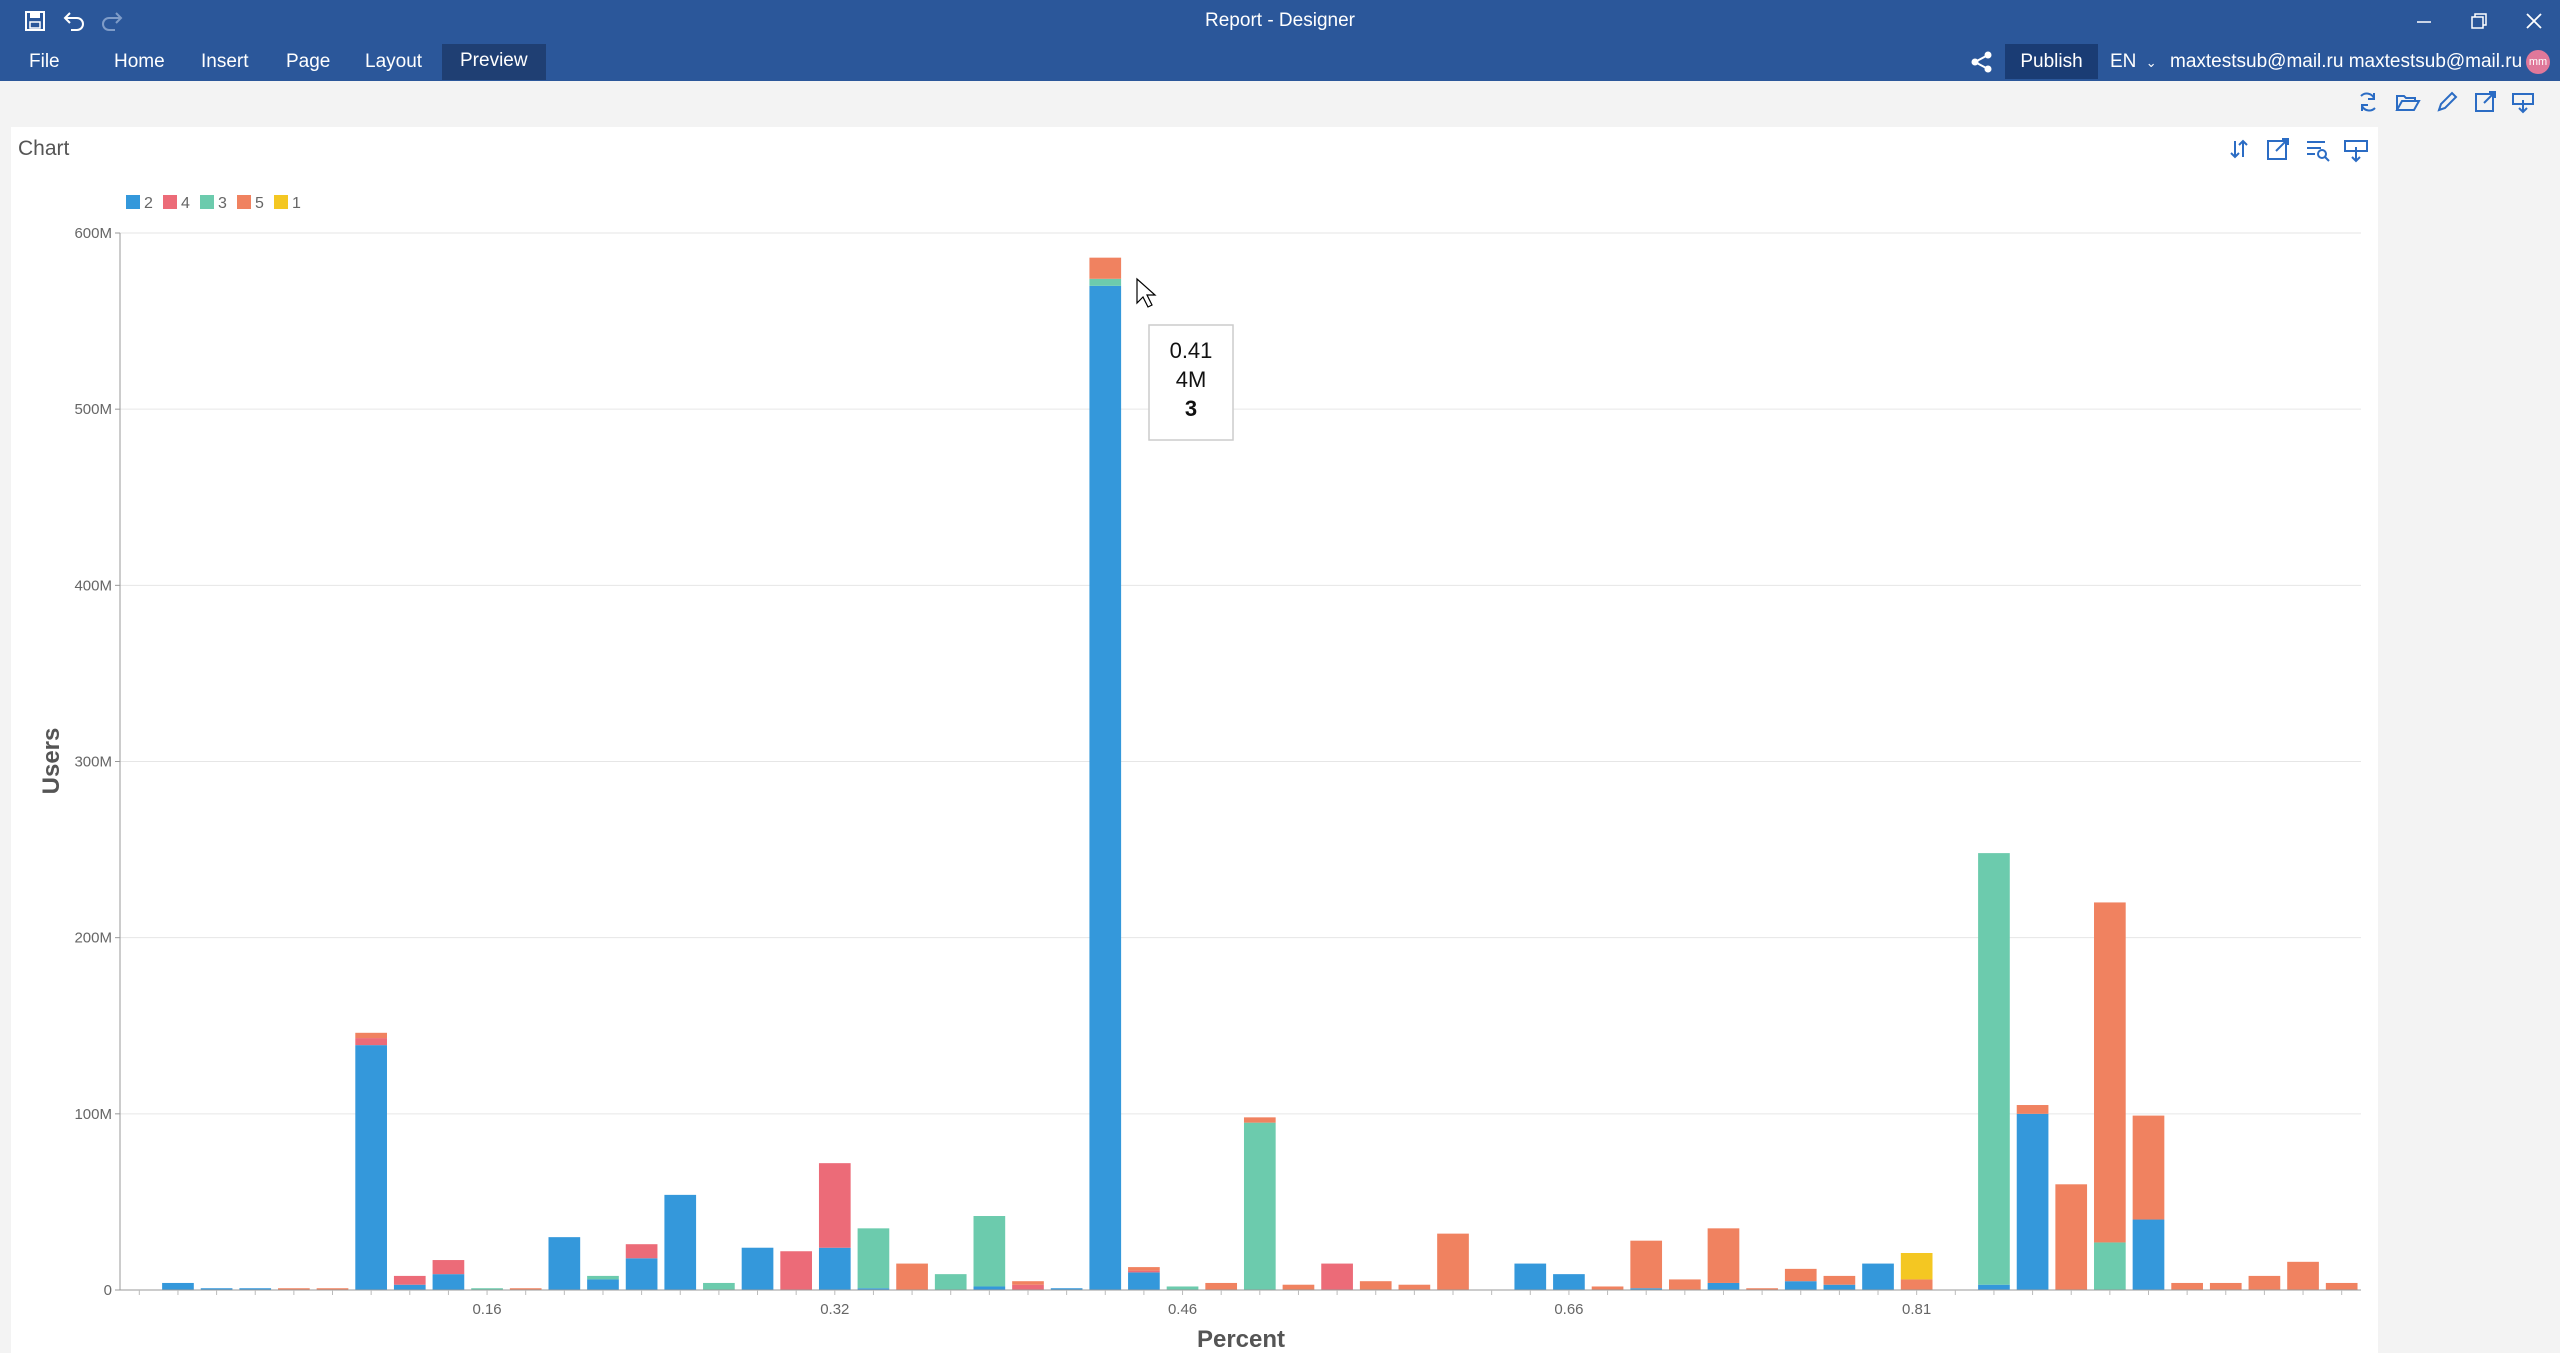  What do you see at coordinates (2424, 21) in the screenshot?
I see `minimize-icon` at bounding box center [2424, 21].